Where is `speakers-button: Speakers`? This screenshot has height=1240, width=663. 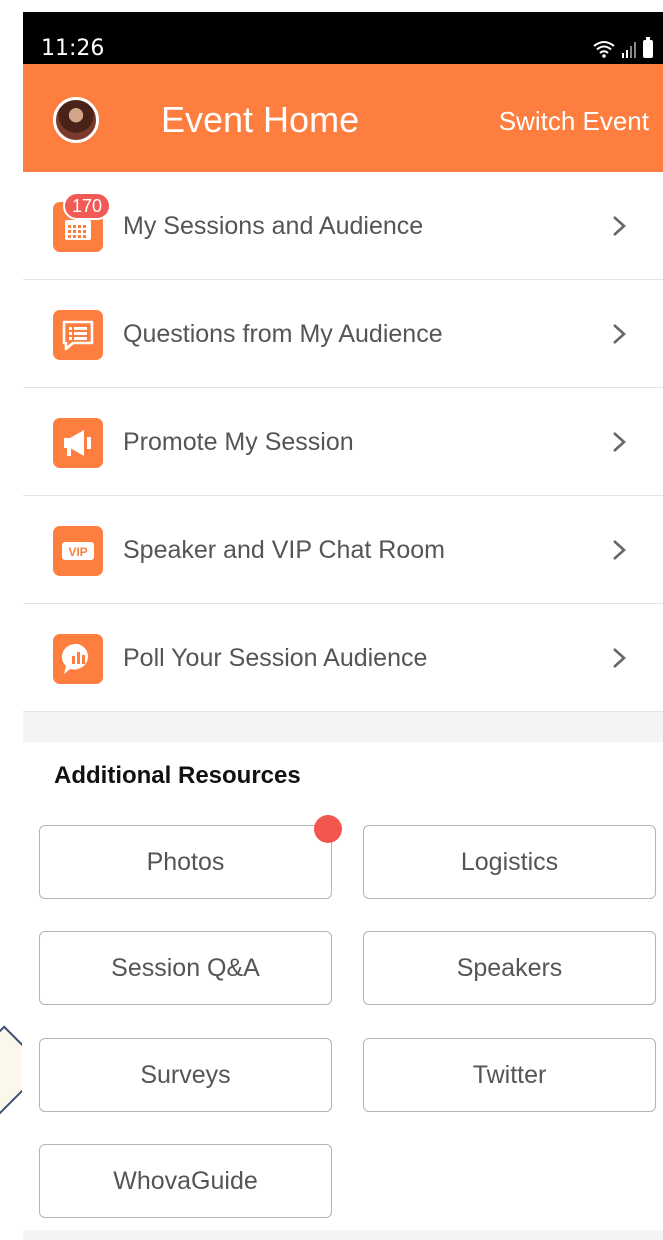 speakers-button: Speakers is located at coordinates (509, 968).